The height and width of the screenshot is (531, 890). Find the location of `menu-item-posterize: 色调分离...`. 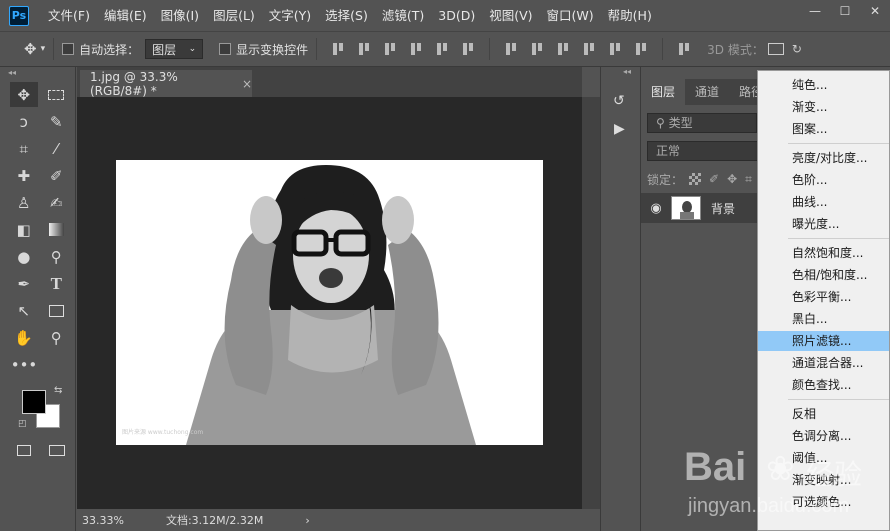

menu-item-posterize: 色调分离... is located at coordinates (823, 436).